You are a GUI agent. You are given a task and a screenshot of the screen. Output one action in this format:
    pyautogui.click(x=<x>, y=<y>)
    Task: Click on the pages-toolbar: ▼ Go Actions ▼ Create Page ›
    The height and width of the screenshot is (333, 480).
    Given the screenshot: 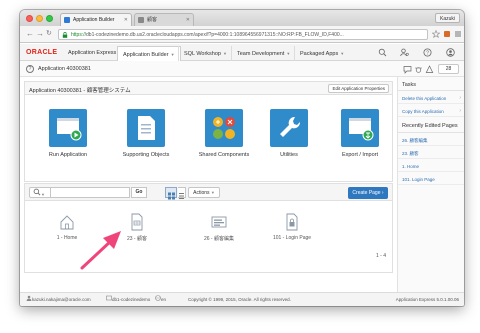 What is the action you would take?
    pyautogui.click(x=208, y=192)
    